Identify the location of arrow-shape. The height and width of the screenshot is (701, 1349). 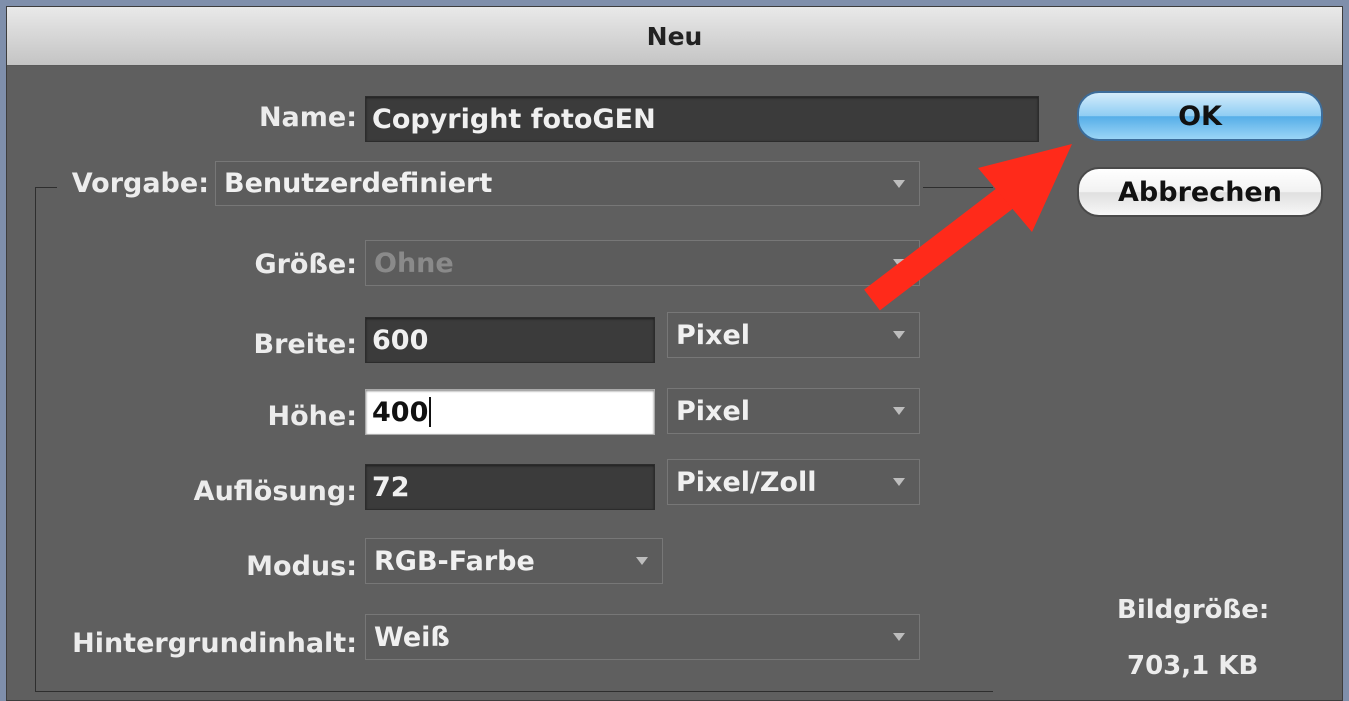
(968, 227).